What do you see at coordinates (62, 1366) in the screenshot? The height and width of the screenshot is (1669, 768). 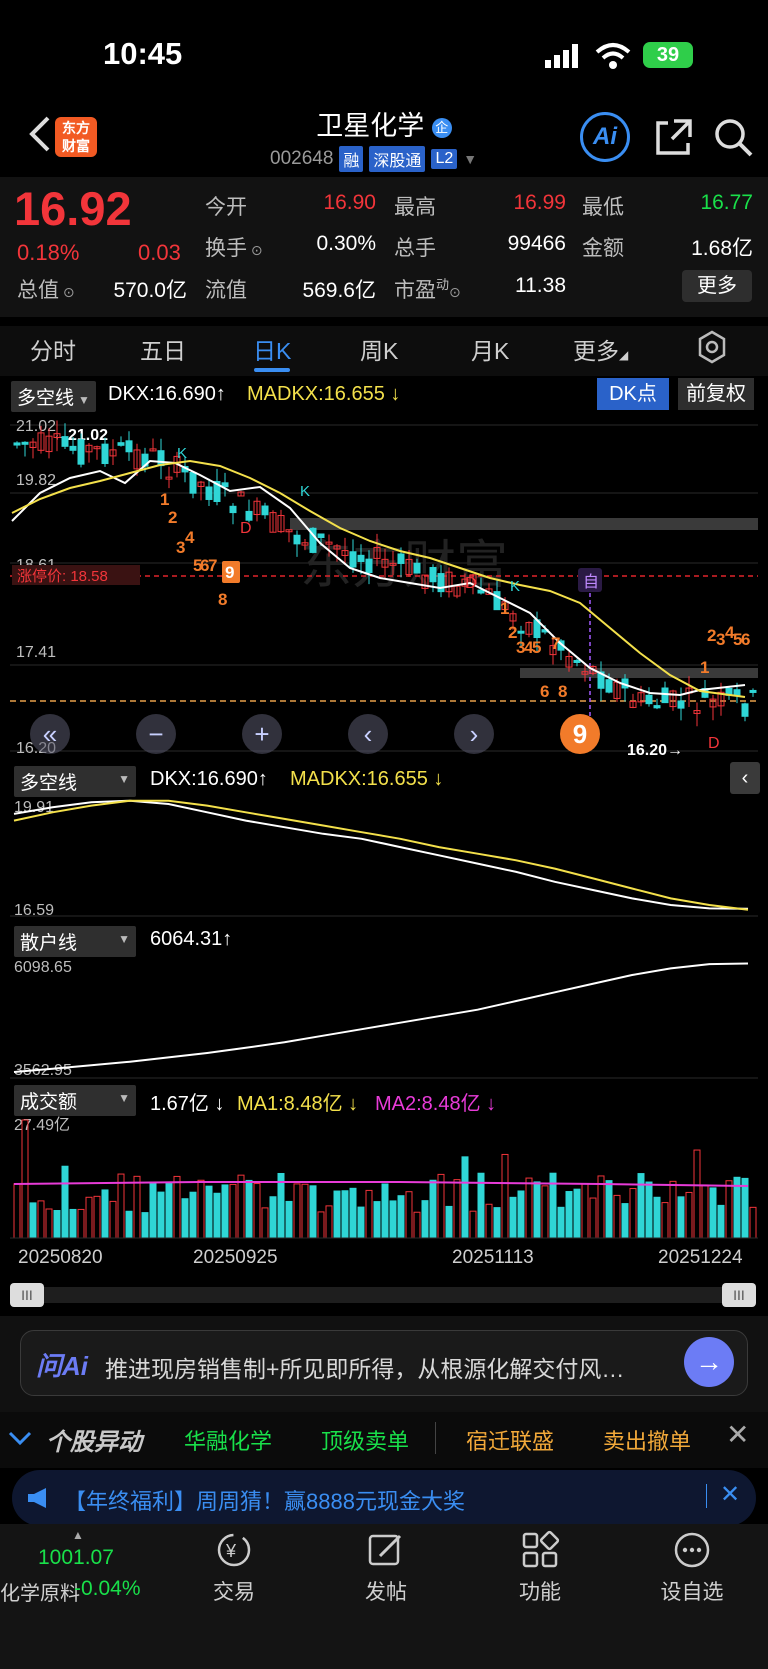 I see `ai-logo: 问Ai` at bounding box center [62, 1366].